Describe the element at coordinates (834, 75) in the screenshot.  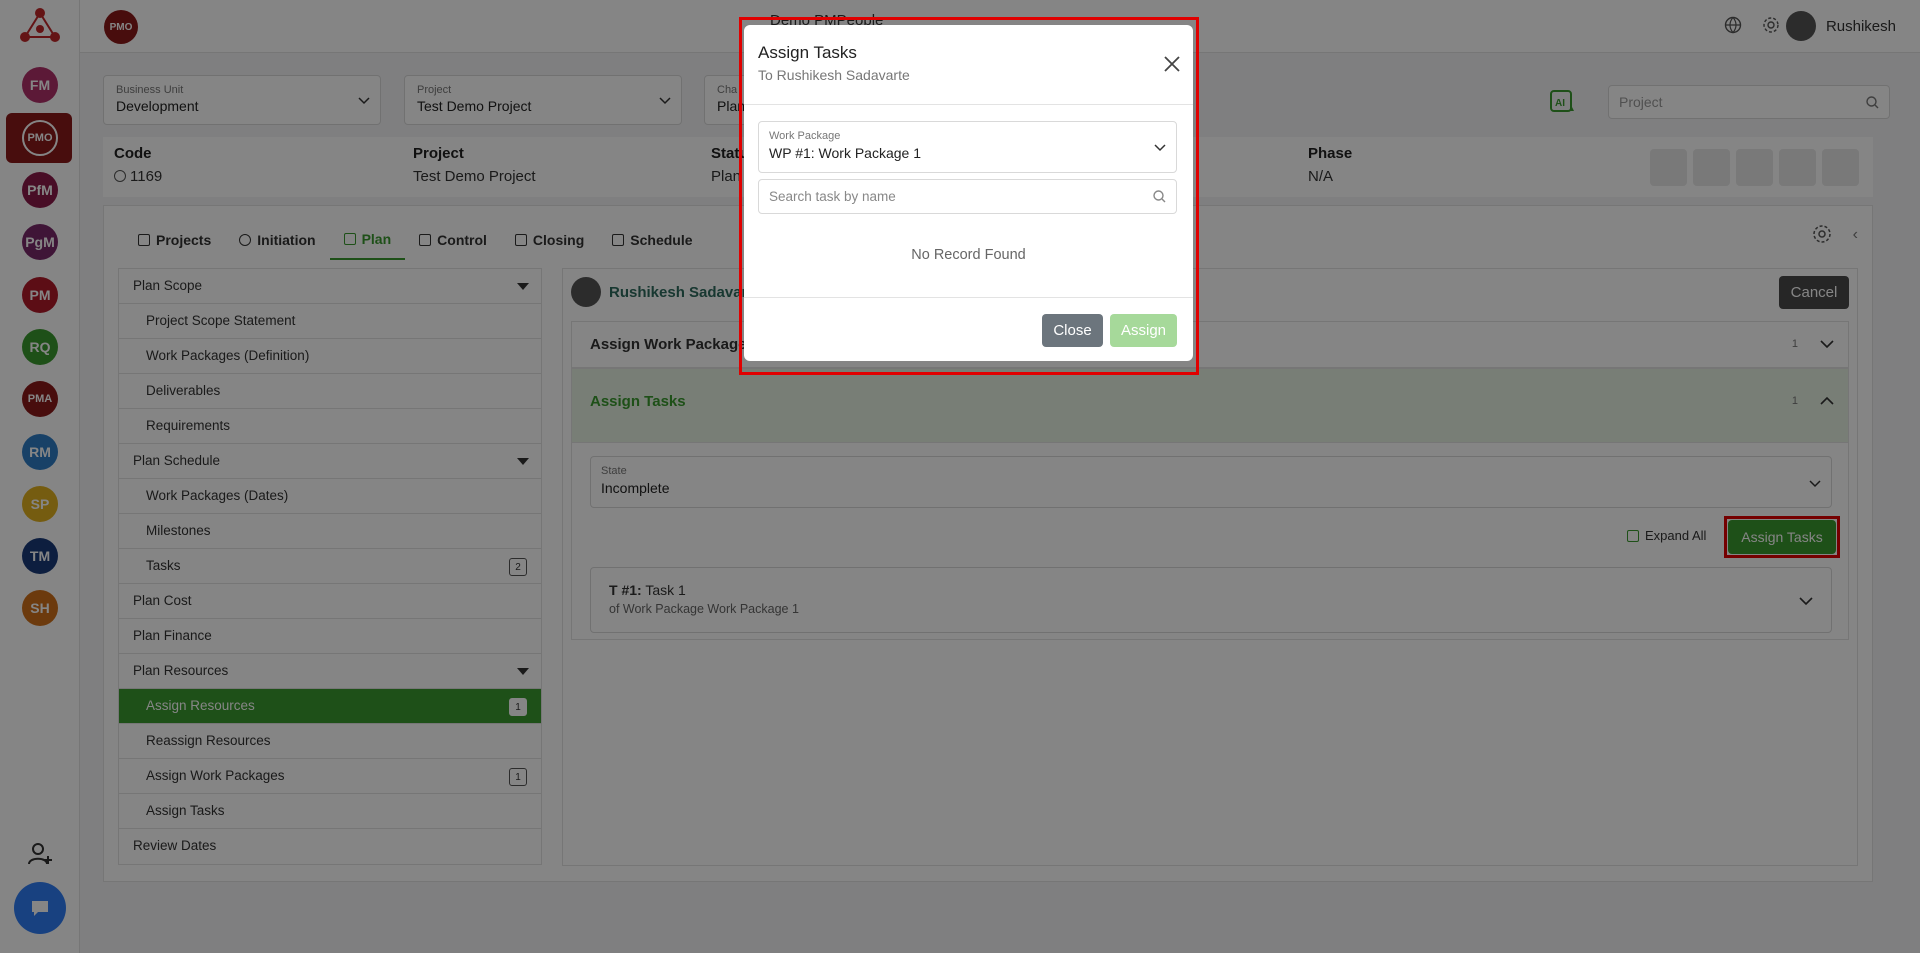
I see `modal-subtitle: To Rushikesh Sadavarte` at that location.